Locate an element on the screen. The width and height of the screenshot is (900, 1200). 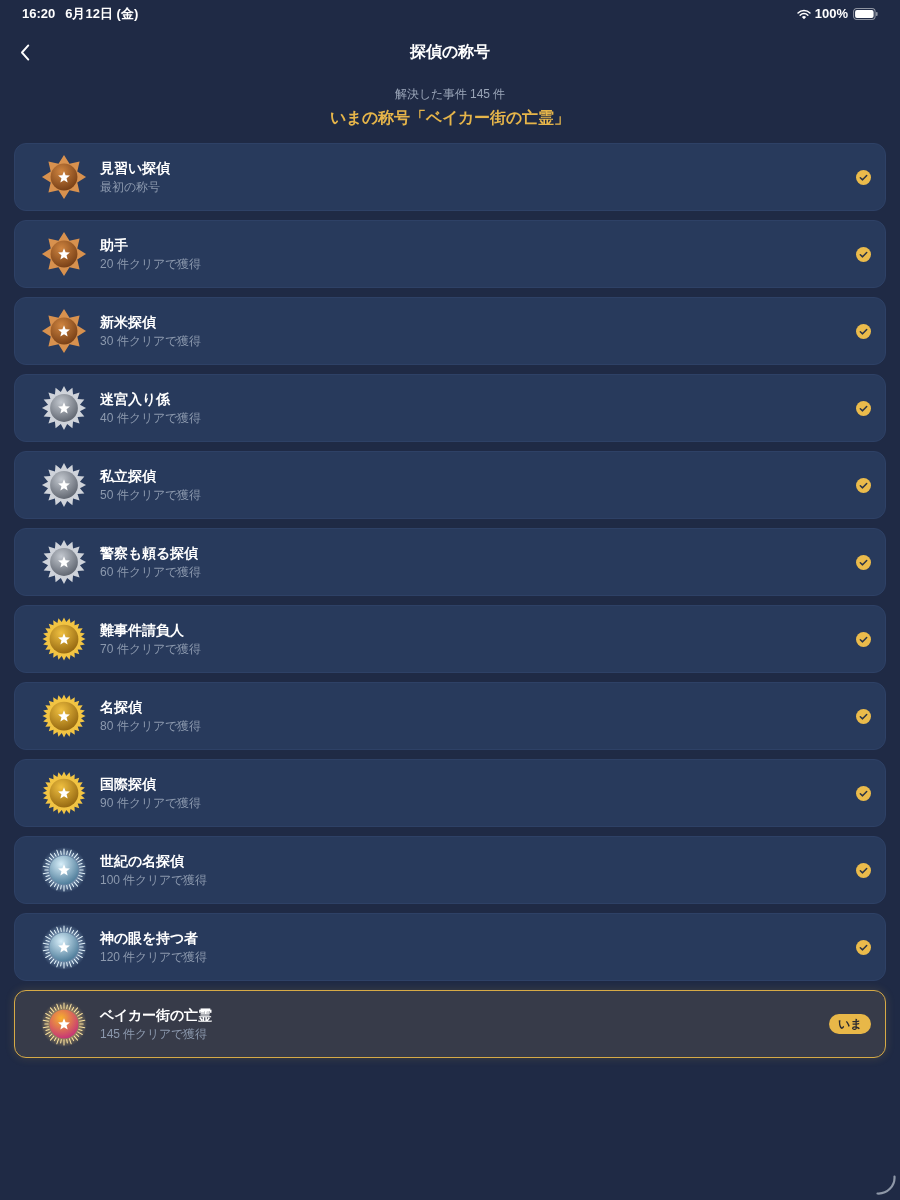
title-name: 見習い探偵 is located at coordinates (135, 168).